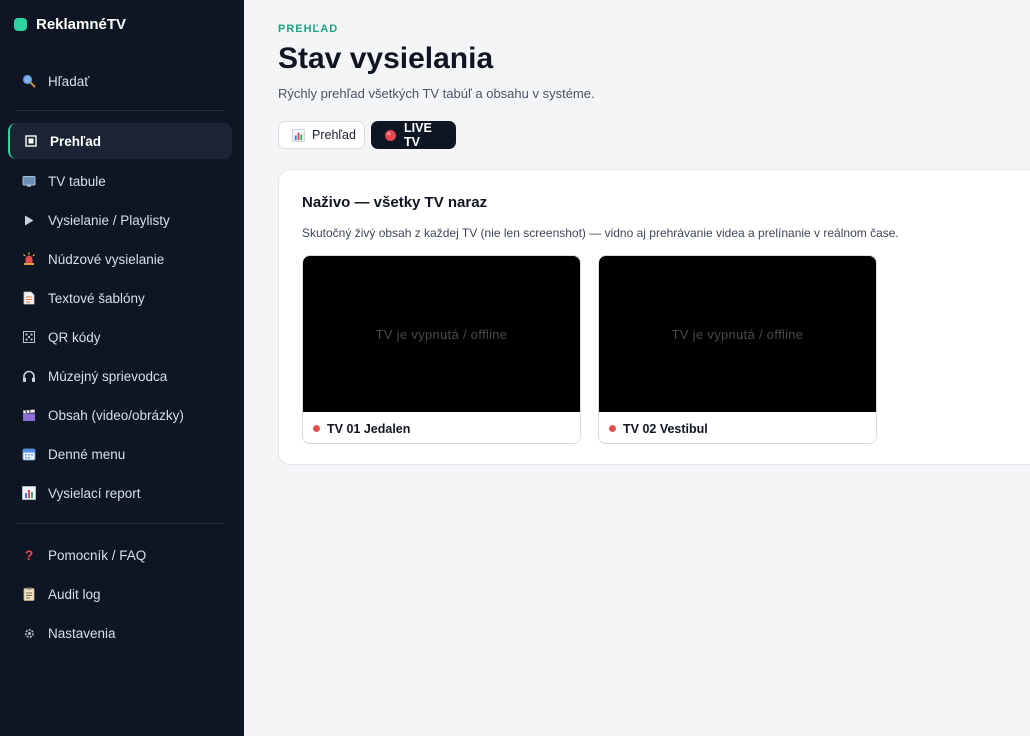  Describe the element at coordinates (369, 428) in the screenshot. I see `tv-name: TV 01 Jedalen` at that location.